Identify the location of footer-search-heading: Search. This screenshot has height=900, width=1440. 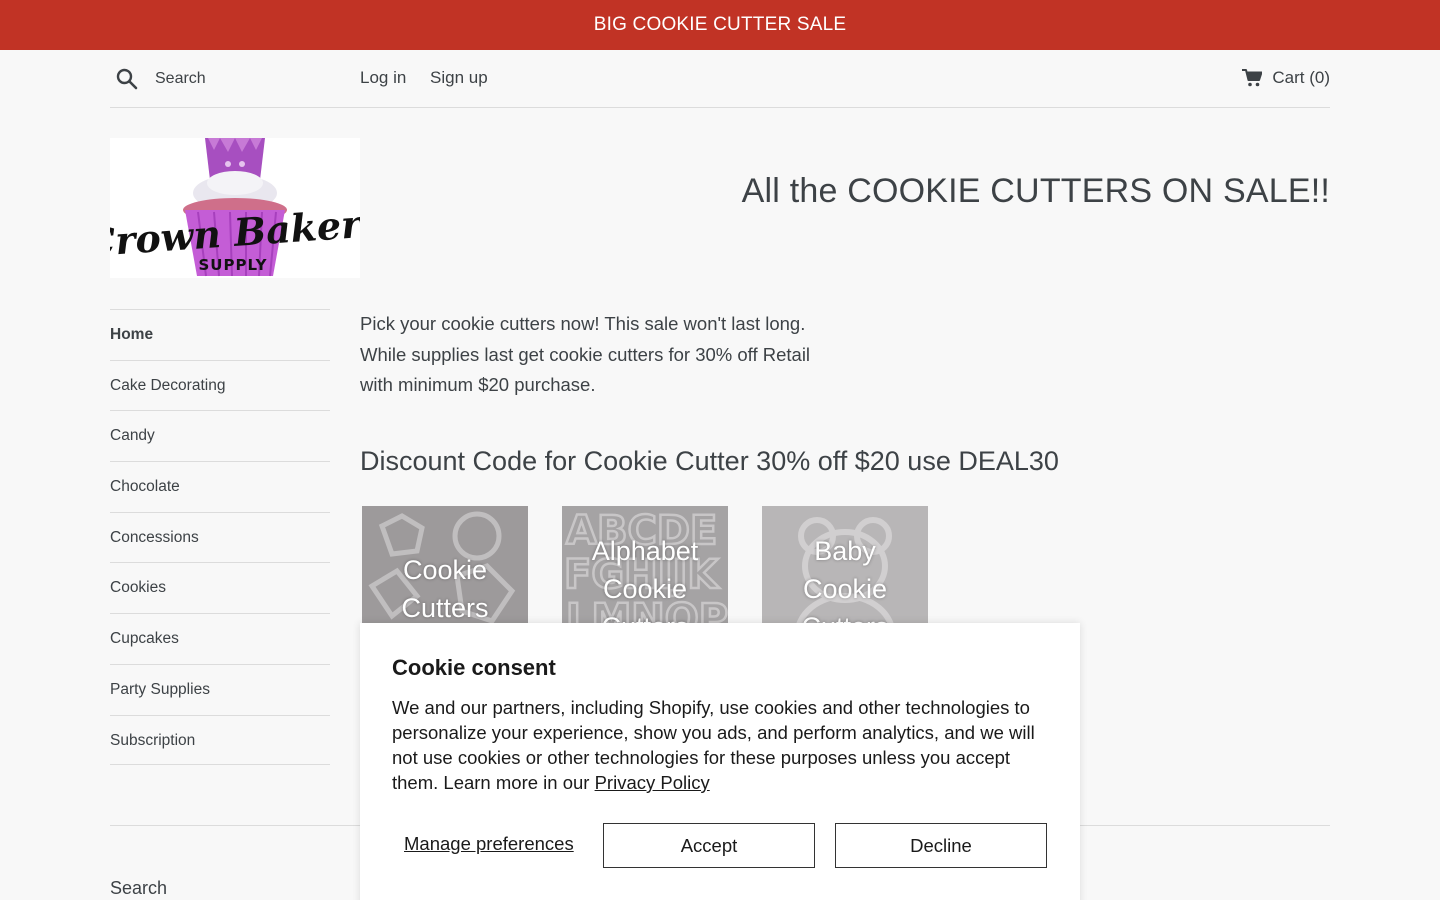
(139, 888).